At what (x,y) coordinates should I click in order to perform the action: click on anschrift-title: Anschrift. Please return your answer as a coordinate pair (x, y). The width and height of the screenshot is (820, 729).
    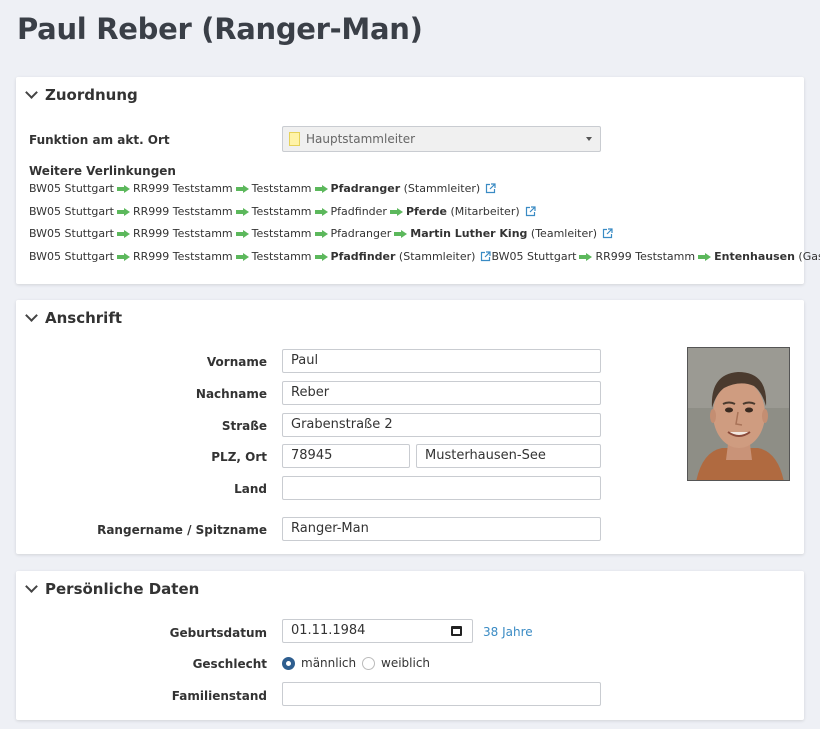
    Looking at the image, I should click on (84, 318).